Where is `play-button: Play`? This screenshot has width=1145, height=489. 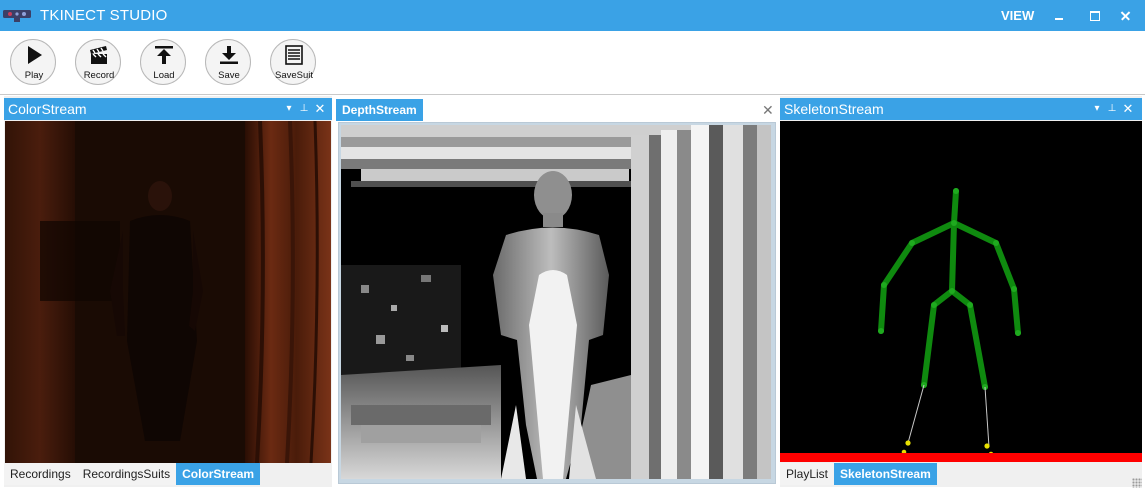 play-button: Play is located at coordinates (33, 62).